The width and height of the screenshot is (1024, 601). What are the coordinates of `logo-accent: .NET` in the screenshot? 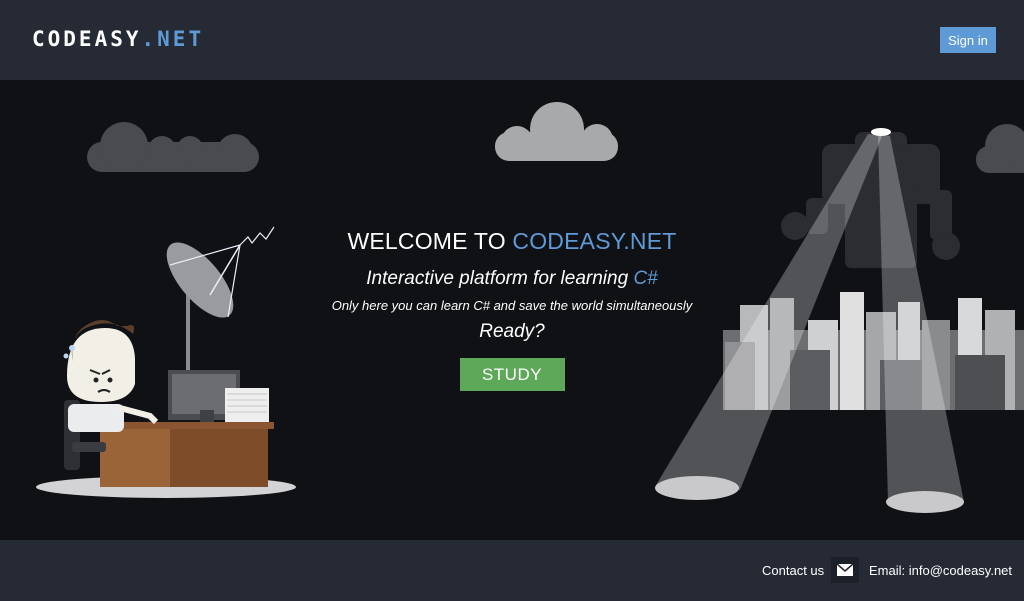 It's located at (173, 39).